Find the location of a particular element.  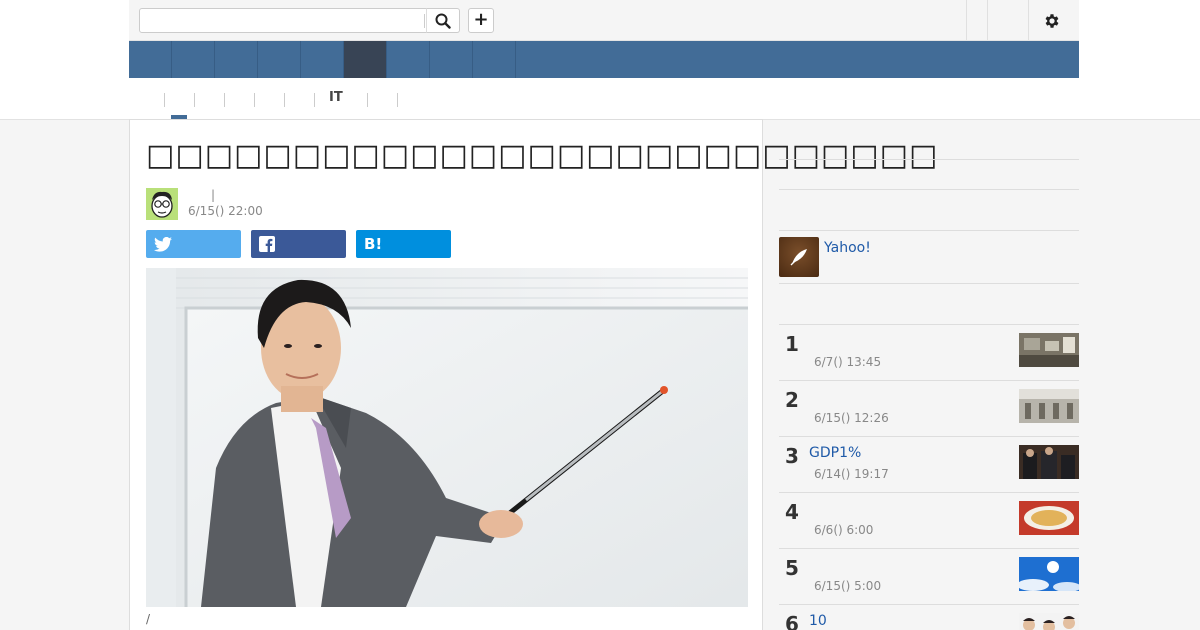

search-input is located at coordinates (283, 20).